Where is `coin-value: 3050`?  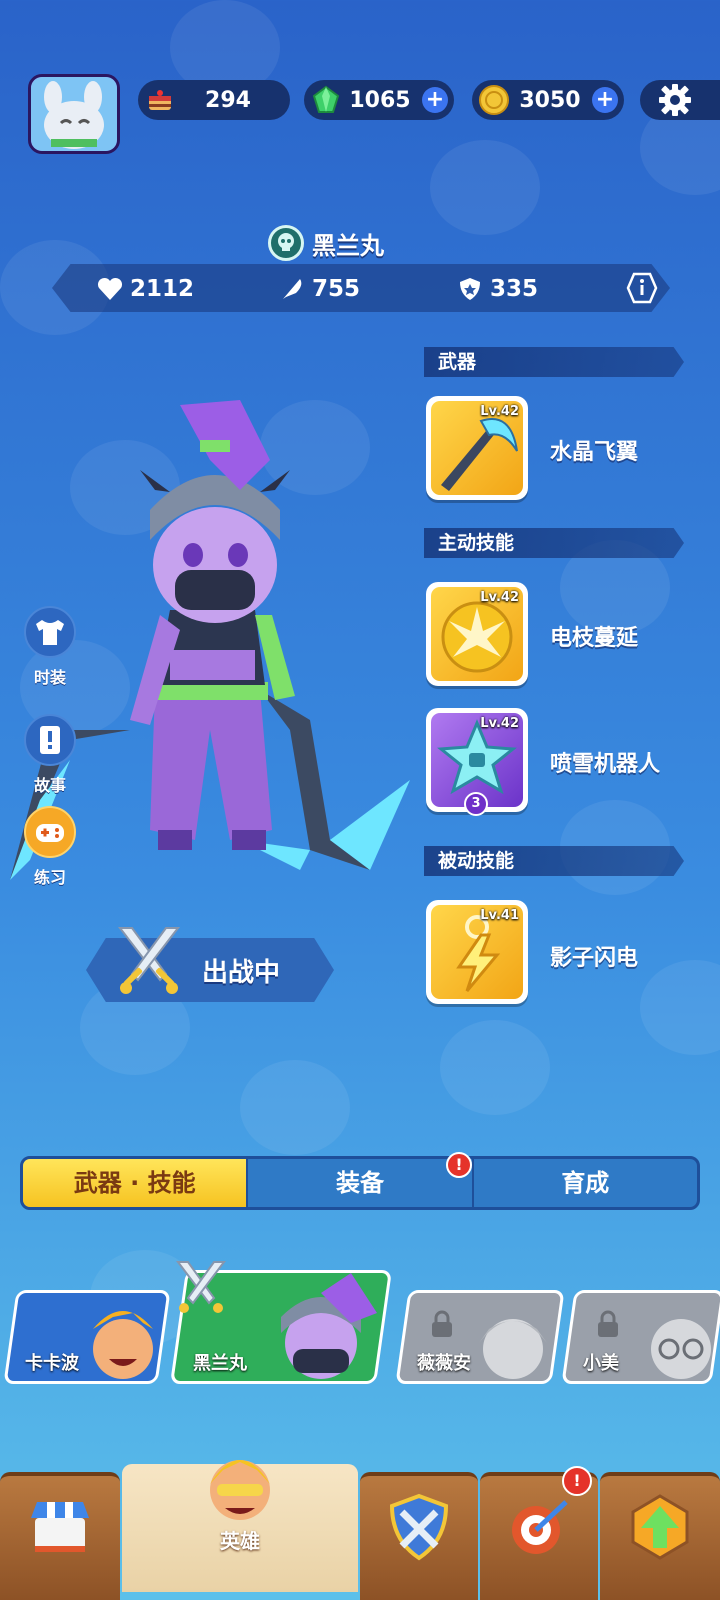 coin-value: 3050 is located at coordinates (550, 100).